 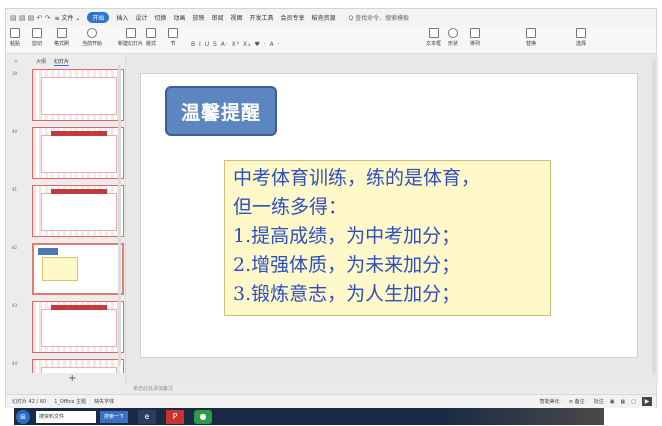 What do you see at coordinates (30, 18) in the screenshot?
I see `quick-access-icons: ▤ ▤ ▤ ↶ ↷` at bounding box center [30, 18].